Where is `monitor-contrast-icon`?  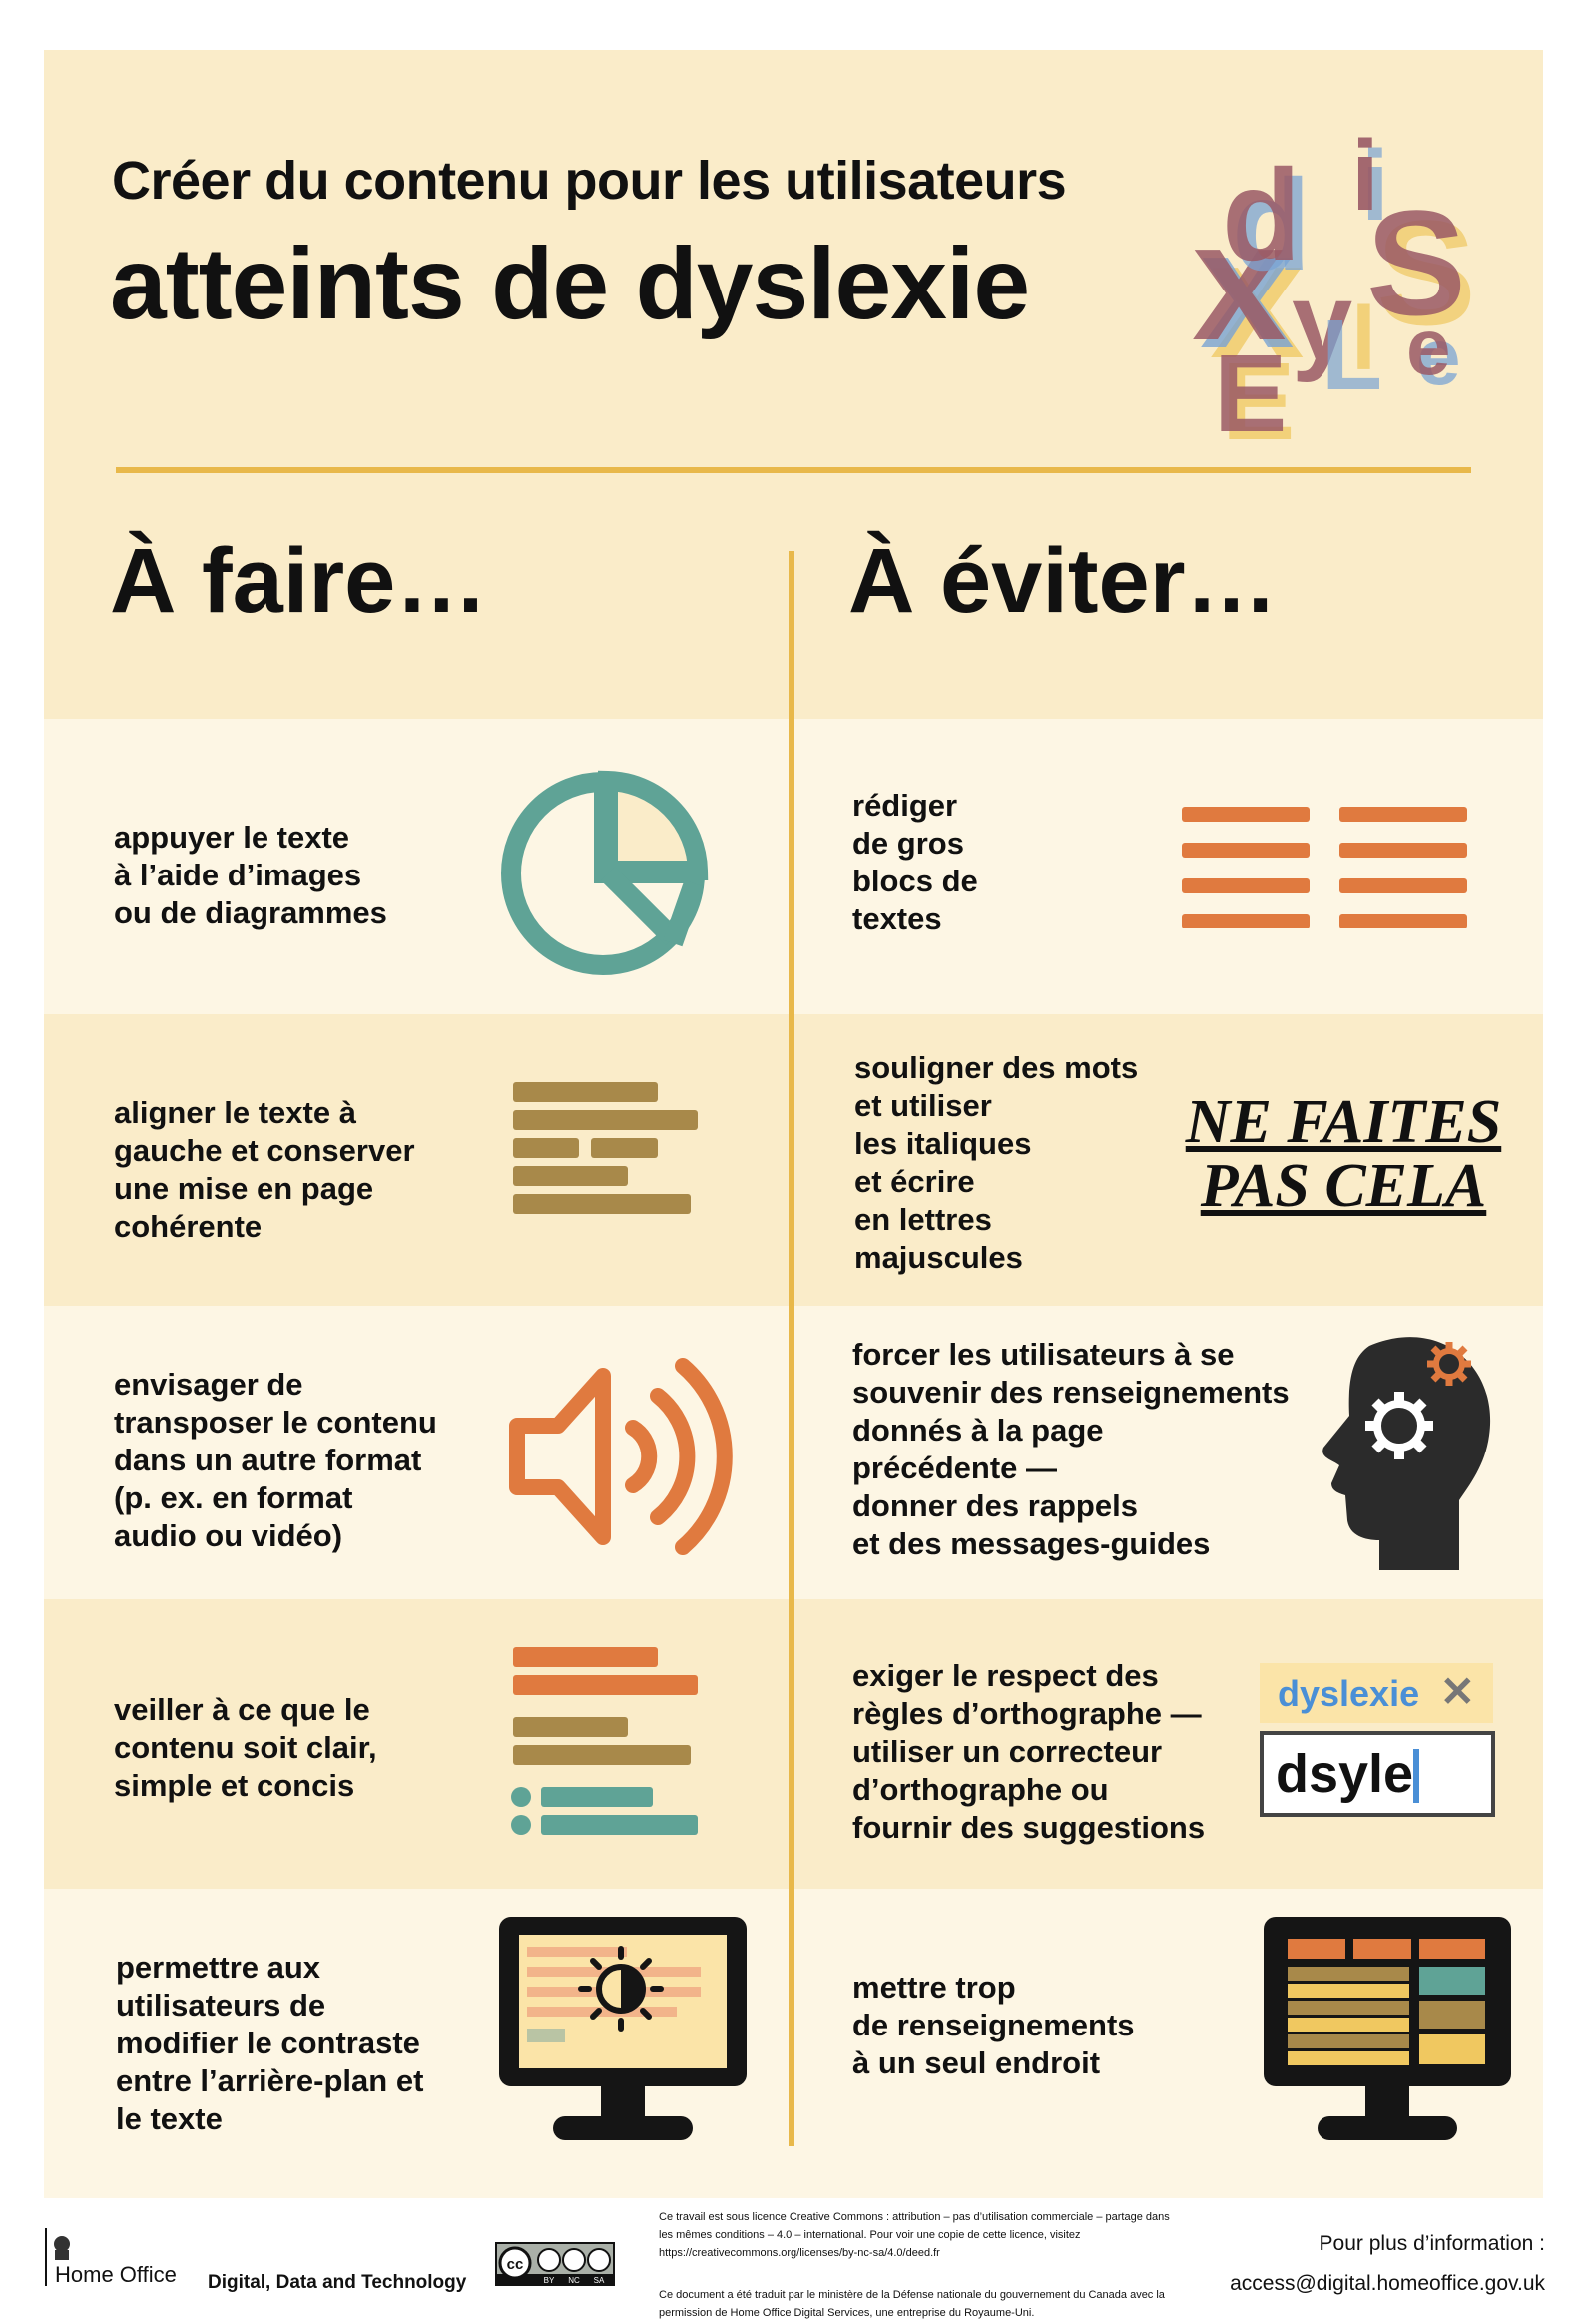
monitor-contrast-icon is located at coordinates (623, 2029).